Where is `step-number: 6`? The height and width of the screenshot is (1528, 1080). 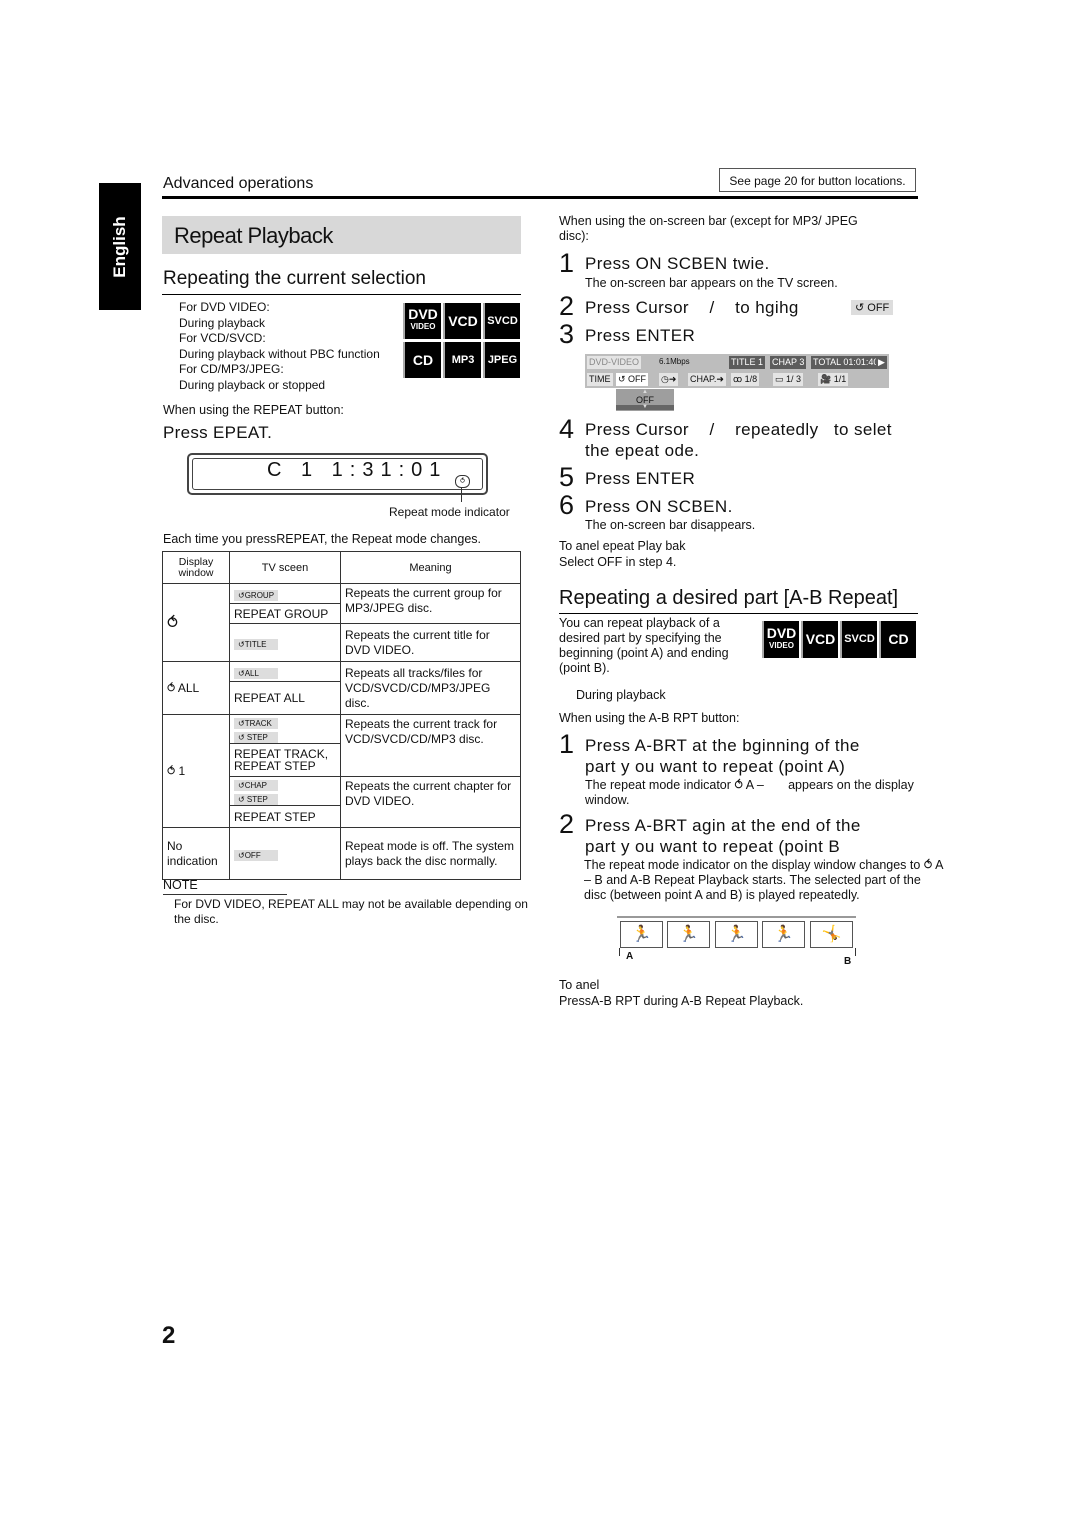
step-number: 6 is located at coordinates (567, 505).